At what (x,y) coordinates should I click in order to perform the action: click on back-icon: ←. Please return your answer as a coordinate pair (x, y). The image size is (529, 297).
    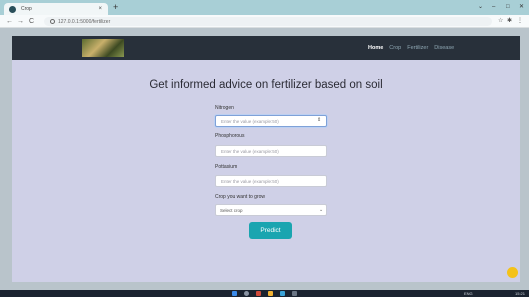
    Looking at the image, I should click on (9, 21).